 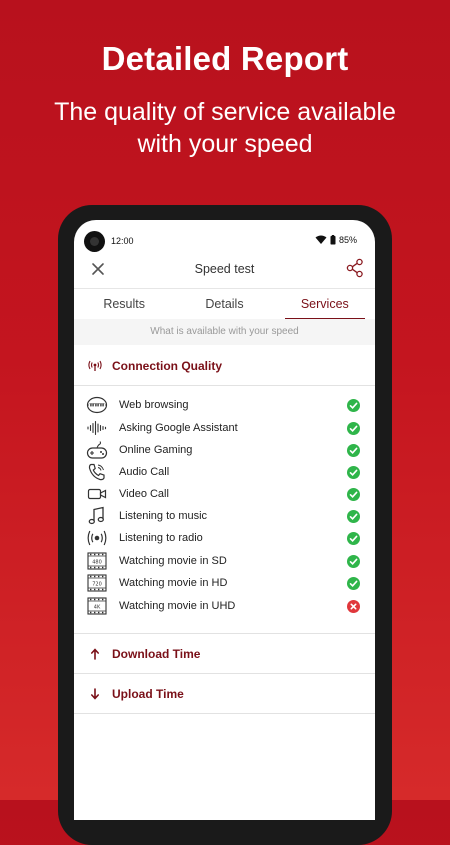 I want to click on upload-time-label: Upload Time, so click(x=148, y=694).